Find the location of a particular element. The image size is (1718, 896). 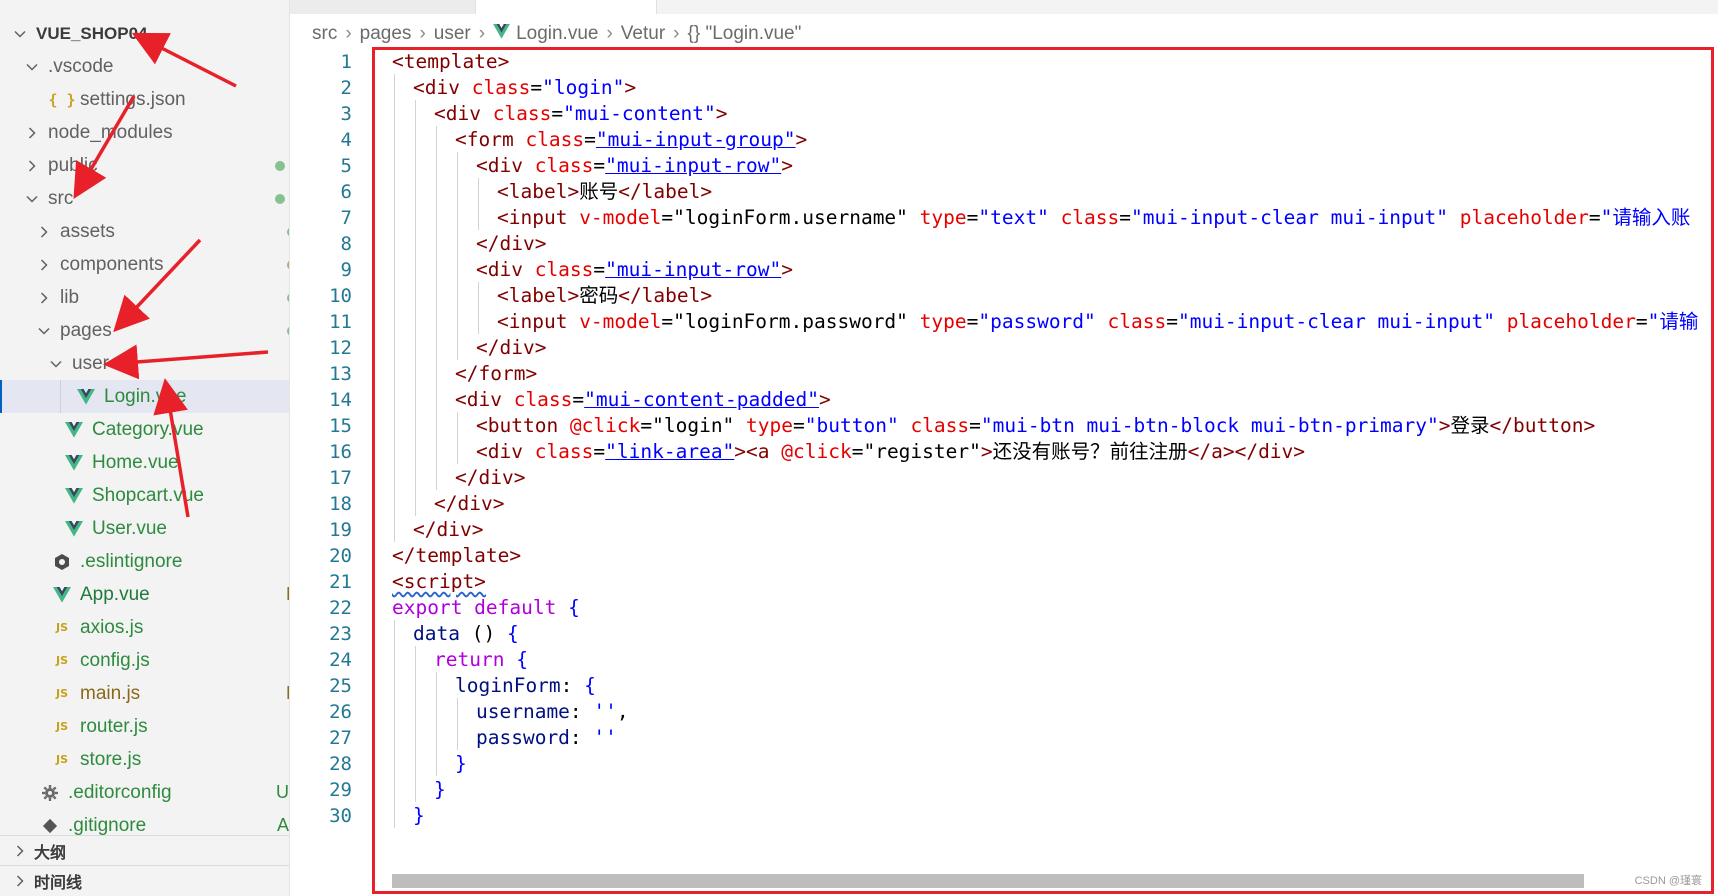

explorer-folder-row: lib is located at coordinates (144, 297).